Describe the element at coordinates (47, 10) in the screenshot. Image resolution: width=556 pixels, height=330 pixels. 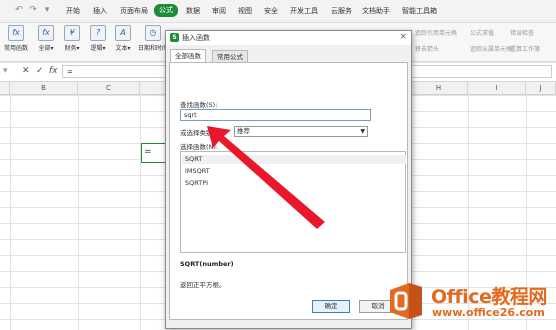
I see `quick-access-dropdown-icon: ▾` at that location.